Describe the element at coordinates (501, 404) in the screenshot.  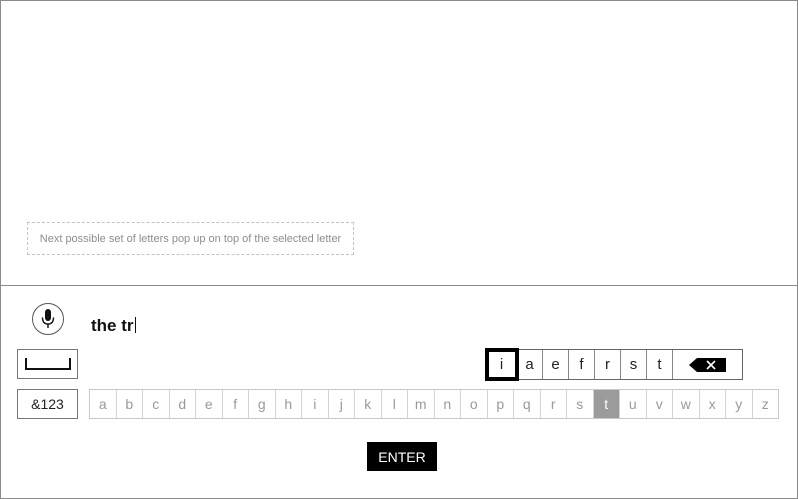
I see `letter-key: p` at that location.